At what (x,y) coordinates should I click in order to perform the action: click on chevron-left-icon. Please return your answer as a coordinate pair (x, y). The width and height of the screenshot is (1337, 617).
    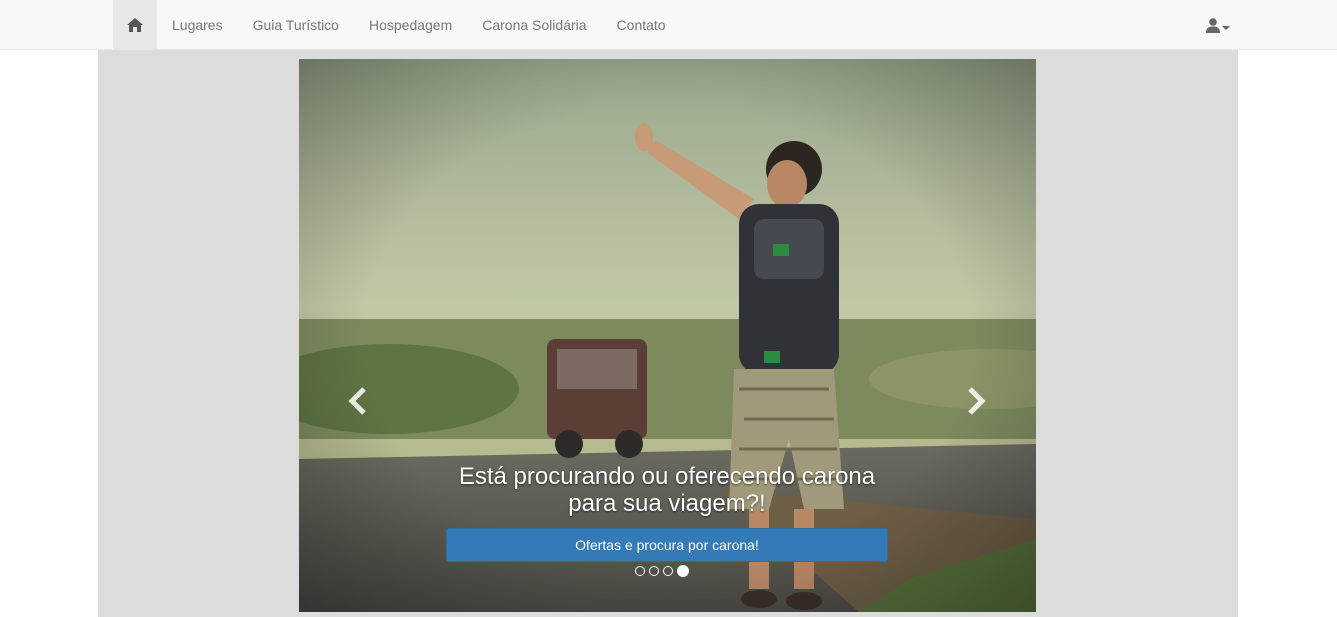
    Looking at the image, I should click on (357, 401).